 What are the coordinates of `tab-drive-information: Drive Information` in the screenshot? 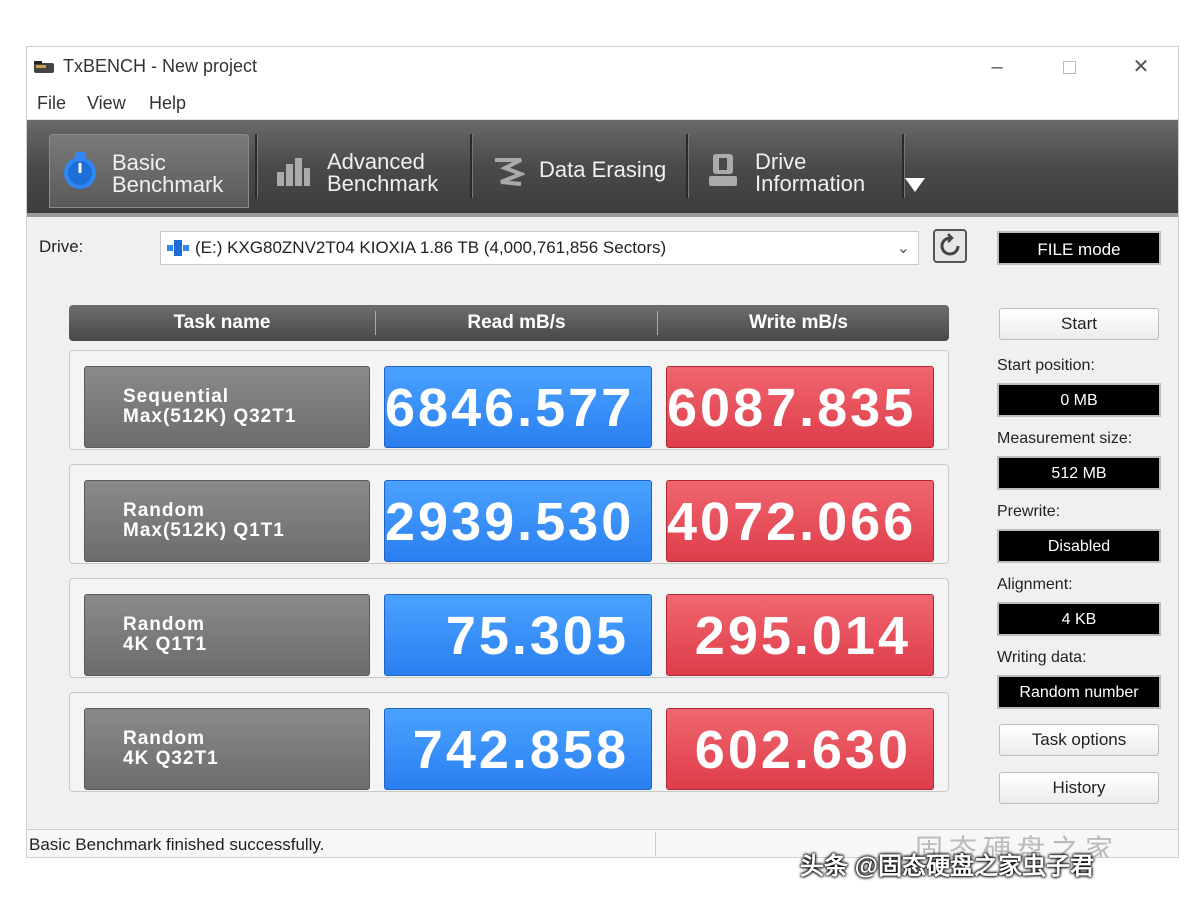 It's located at (799, 170).